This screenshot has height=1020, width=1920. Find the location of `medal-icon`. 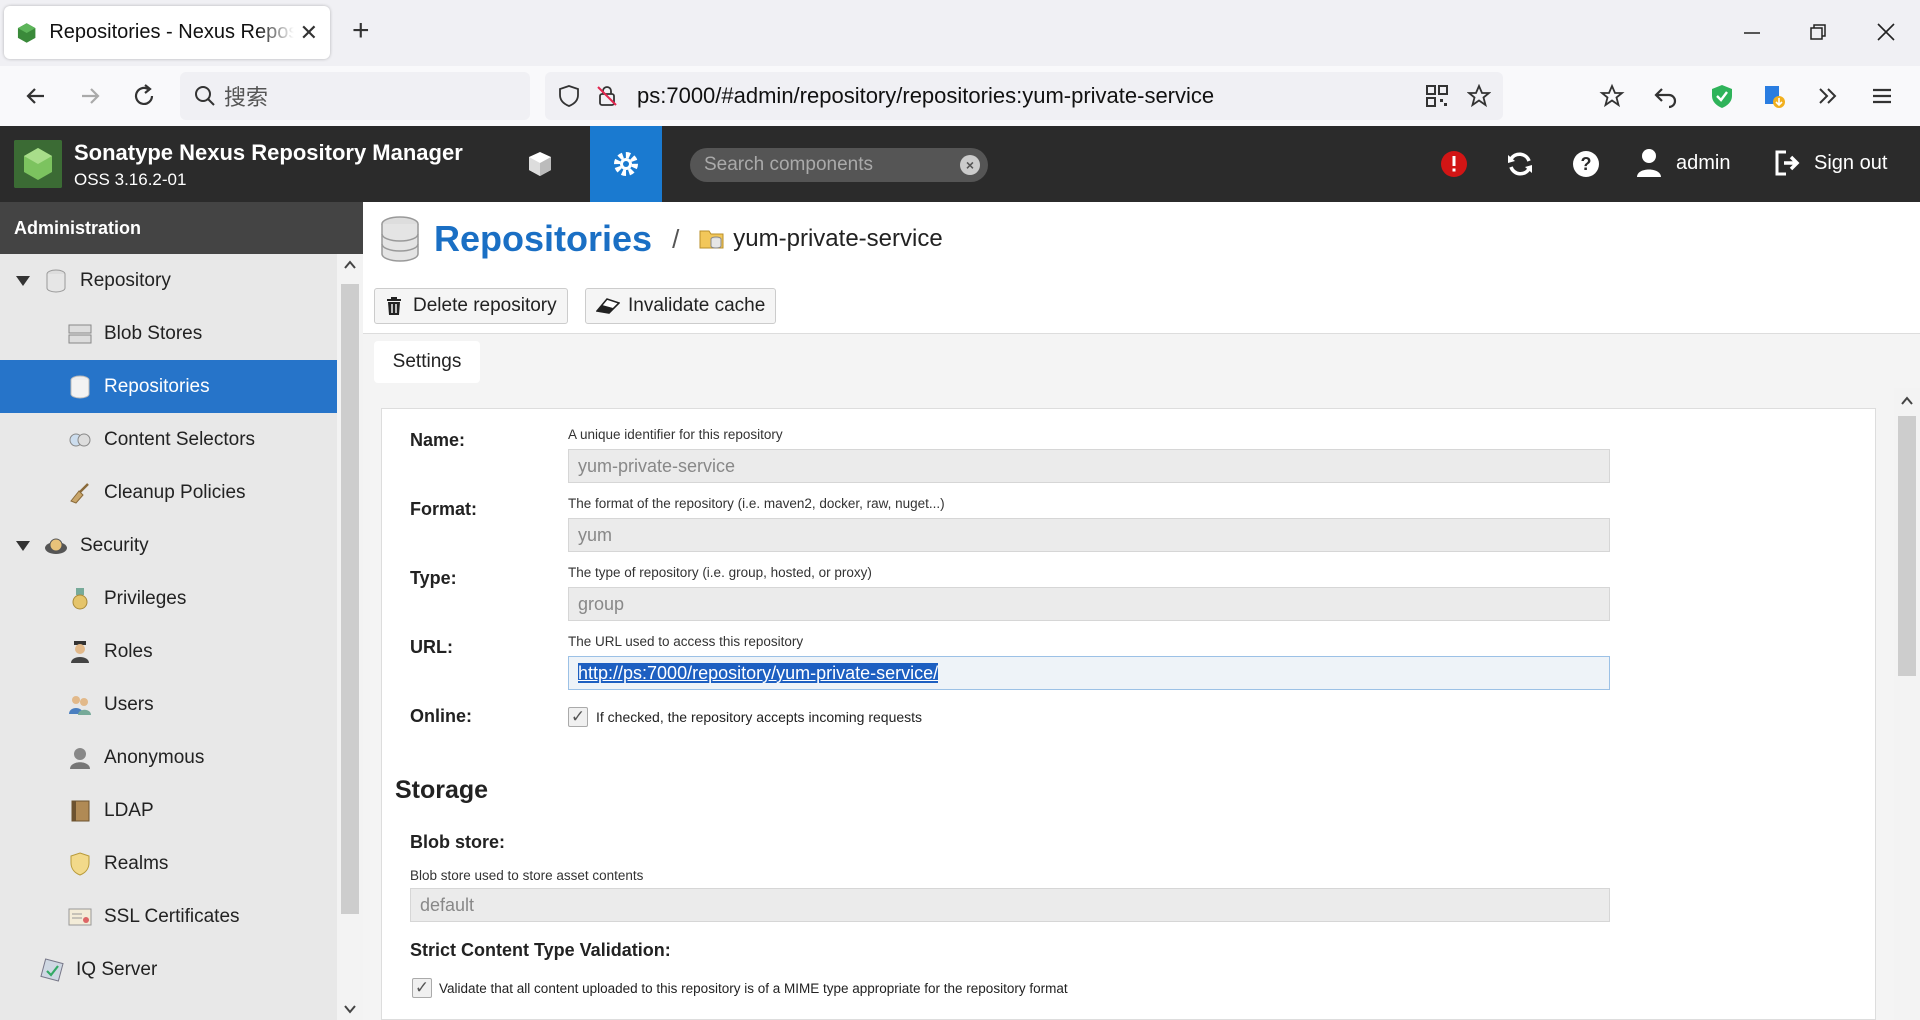

medal-icon is located at coordinates (80, 599).